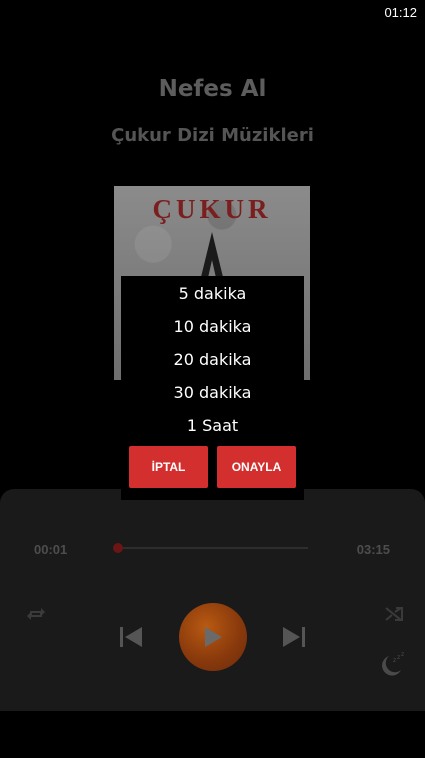  What do you see at coordinates (212, 392) in the screenshot?
I see `option-30-min: 30 dakika` at bounding box center [212, 392].